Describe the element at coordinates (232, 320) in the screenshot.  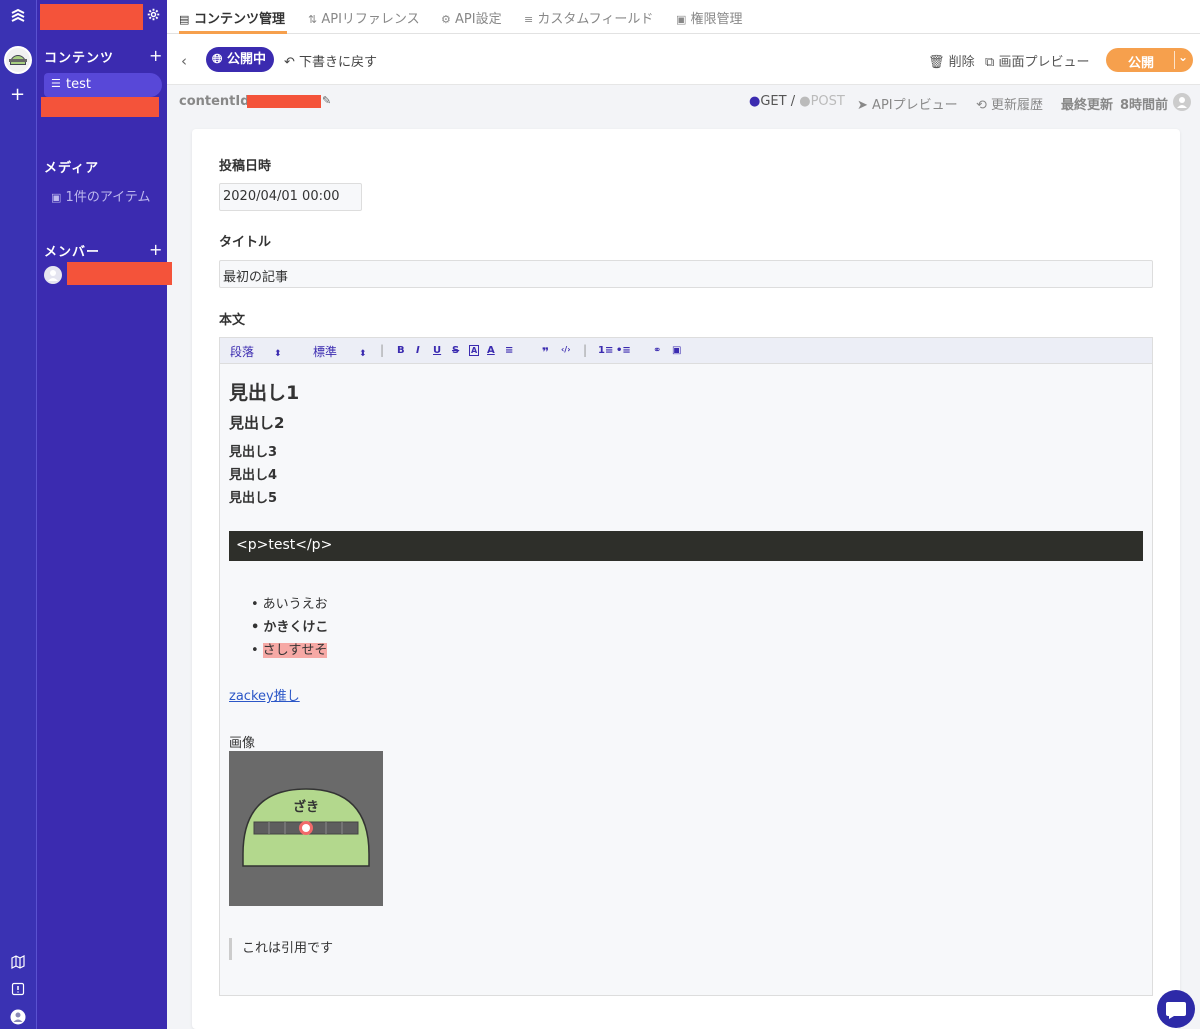
I see `body-field-label: 本文` at that location.